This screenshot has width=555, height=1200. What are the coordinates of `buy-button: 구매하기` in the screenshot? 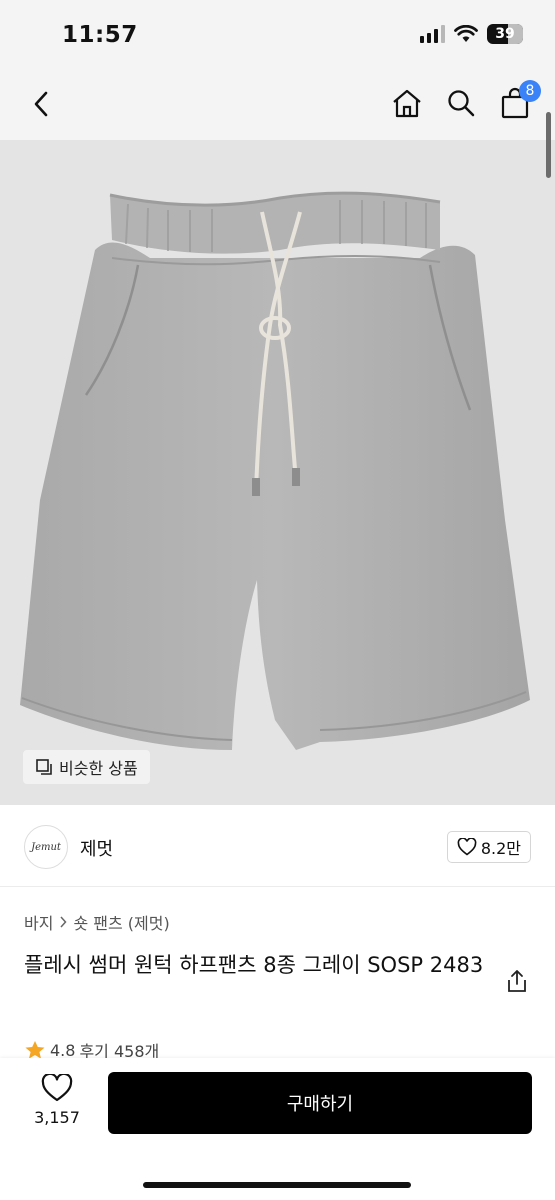 It's located at (320, 1103).